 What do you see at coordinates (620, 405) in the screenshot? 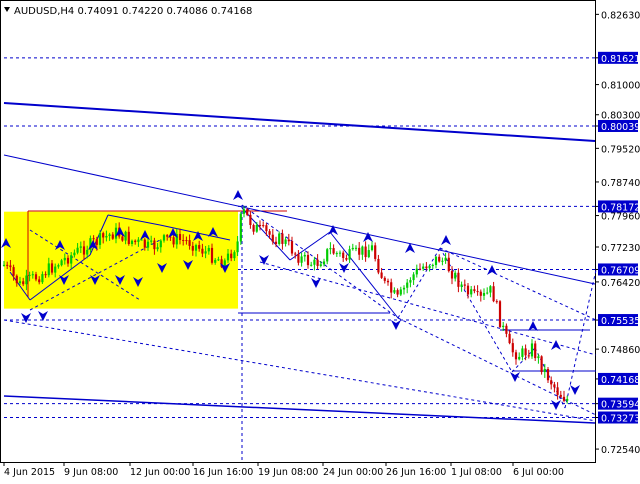
I see `price-label: 0.73594` at bounding box center [620, 405].